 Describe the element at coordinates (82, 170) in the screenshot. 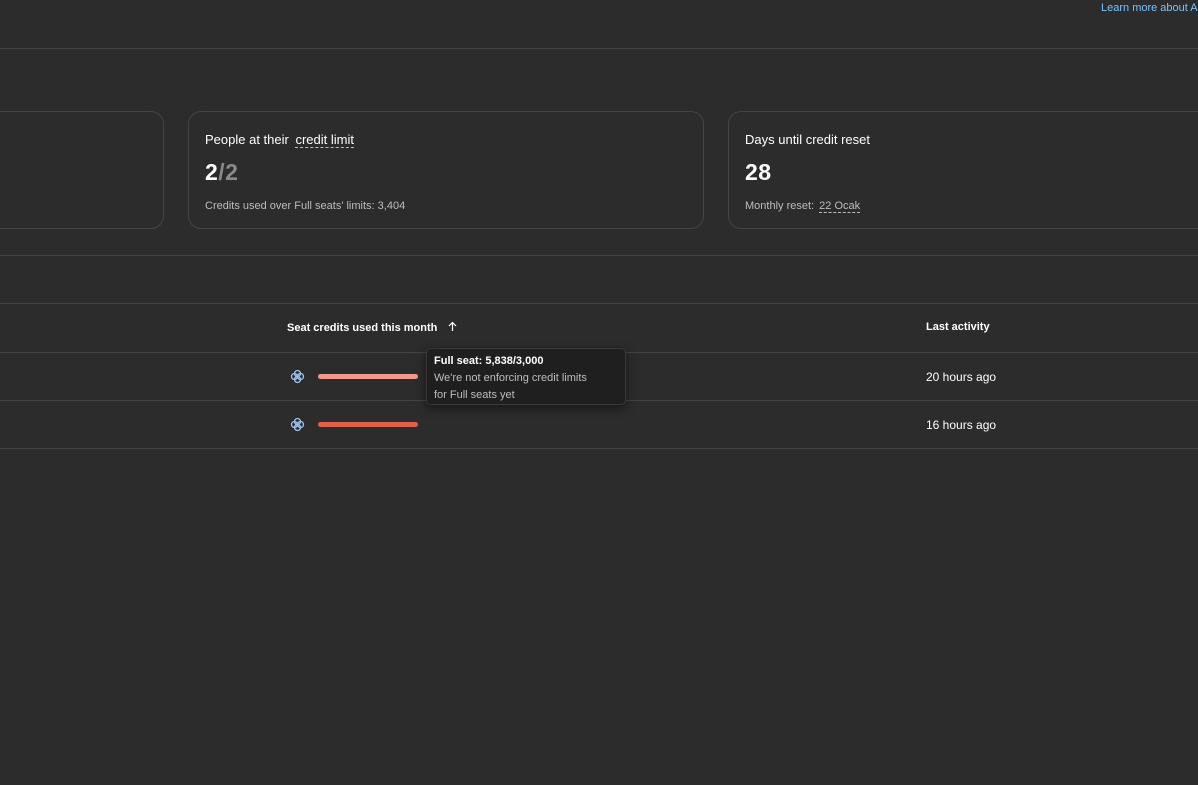

I see `stat-card-partial` at that location.